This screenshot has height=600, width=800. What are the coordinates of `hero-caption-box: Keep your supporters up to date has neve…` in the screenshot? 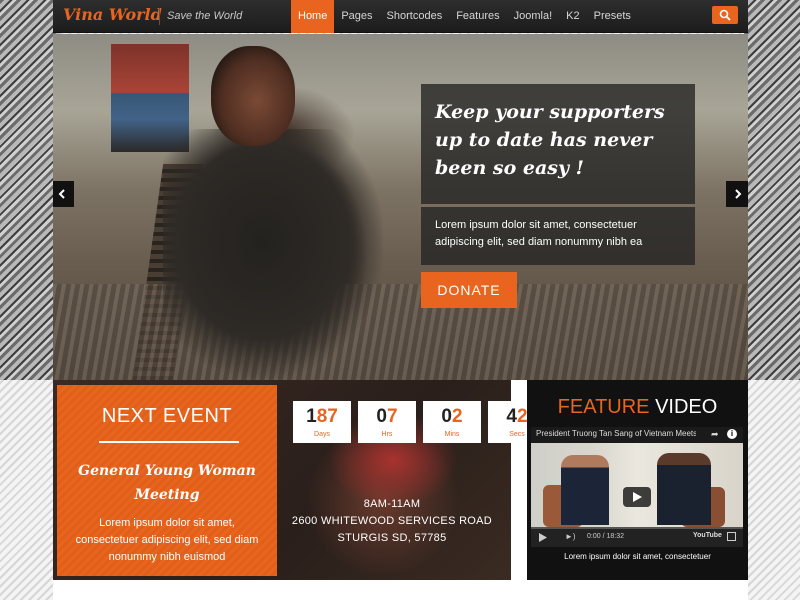 It's located at (558, 144).